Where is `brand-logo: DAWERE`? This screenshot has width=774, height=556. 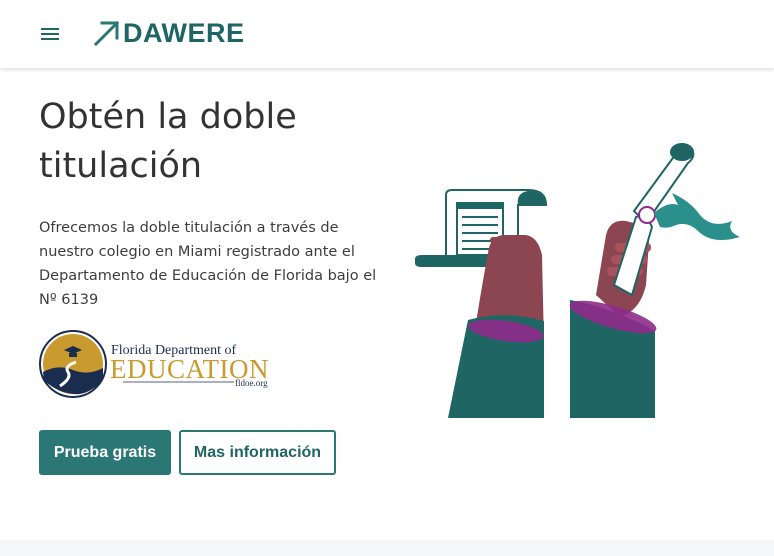
brand-logo: DAWERE is located at coordinates (169, 33).